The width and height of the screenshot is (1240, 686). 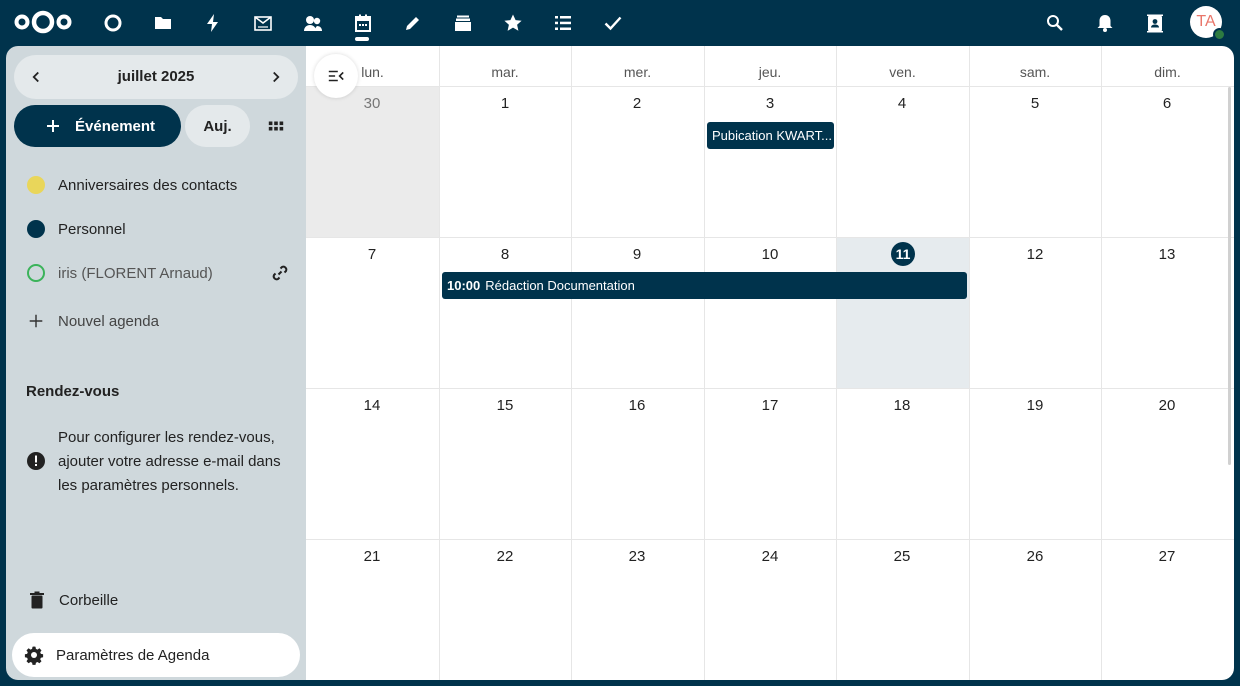 I want to click on trash-button: Corbeille, so click(x=156, y=600).